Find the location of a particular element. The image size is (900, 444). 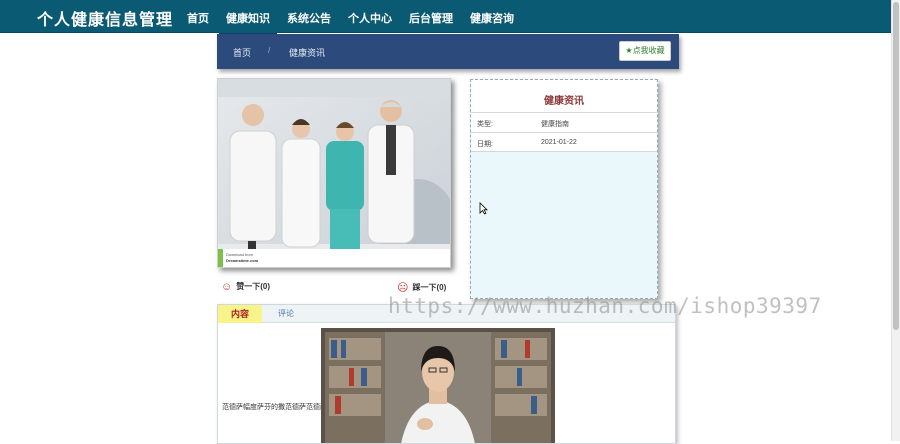

main-nav: 首页 健康知识 系统公告 个人中心 后台管理 健康咨询 is located at coordinates (352, 18).